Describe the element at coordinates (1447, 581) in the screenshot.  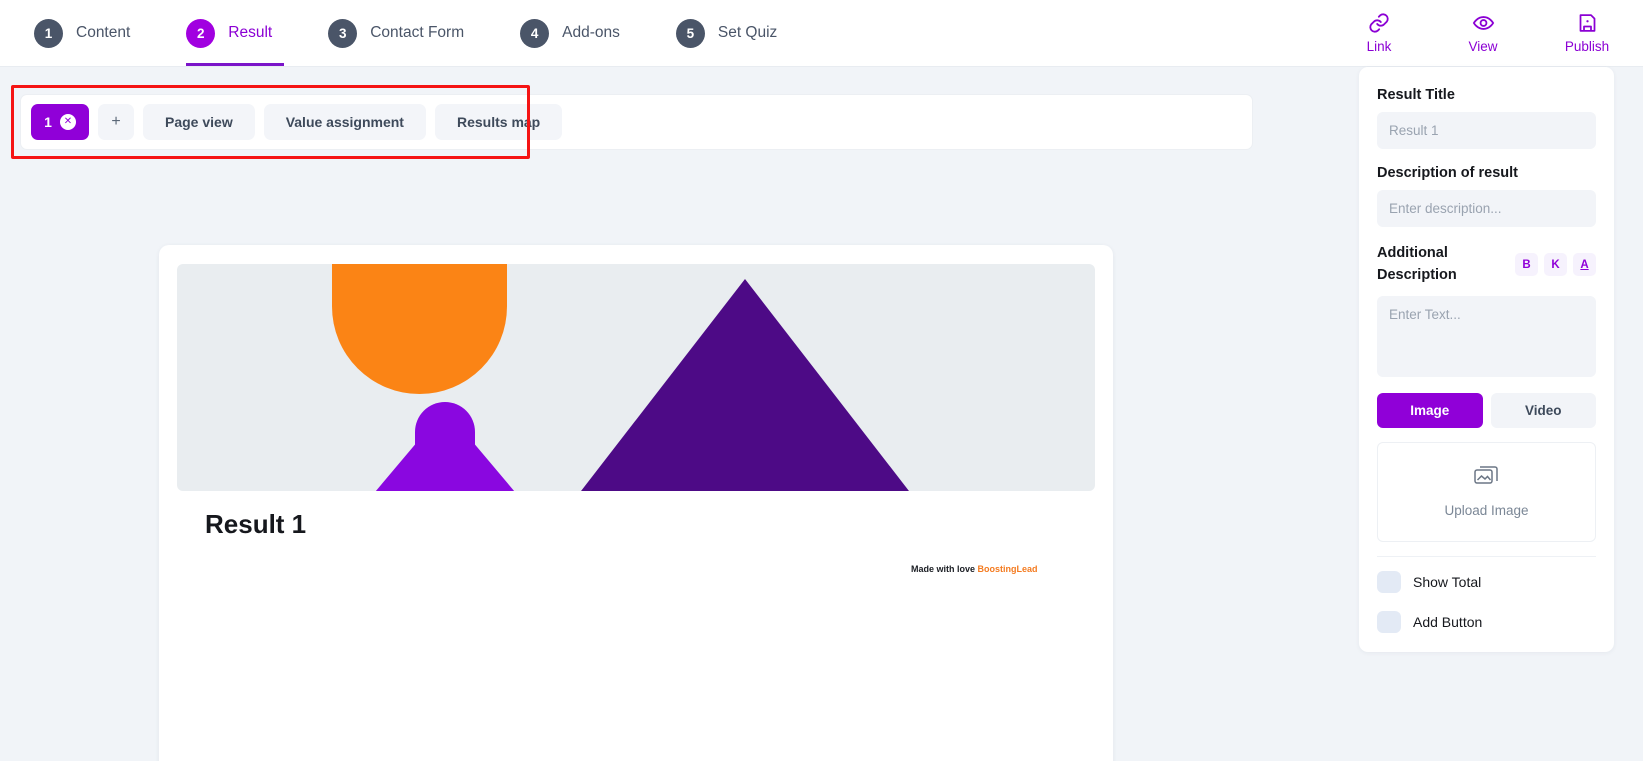
I see `show-total-label: Show Total` at that location.